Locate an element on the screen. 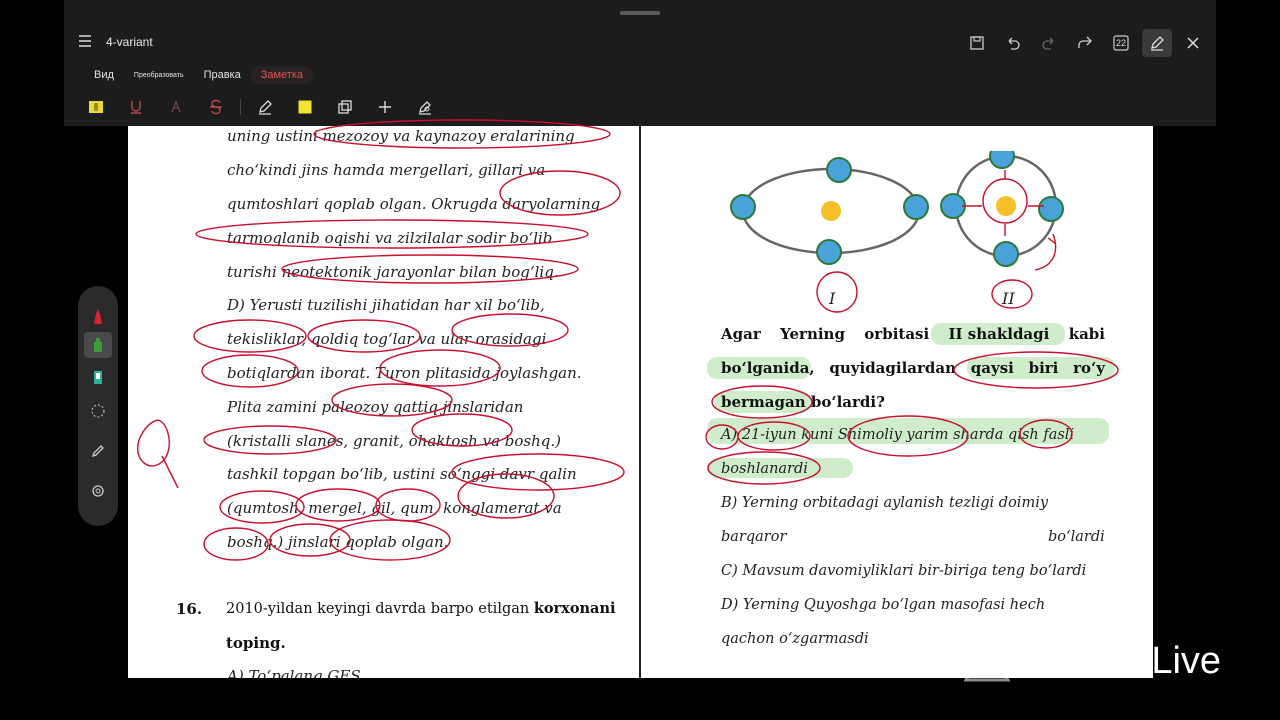  orbit-figure is located at coordinates (897, 209).